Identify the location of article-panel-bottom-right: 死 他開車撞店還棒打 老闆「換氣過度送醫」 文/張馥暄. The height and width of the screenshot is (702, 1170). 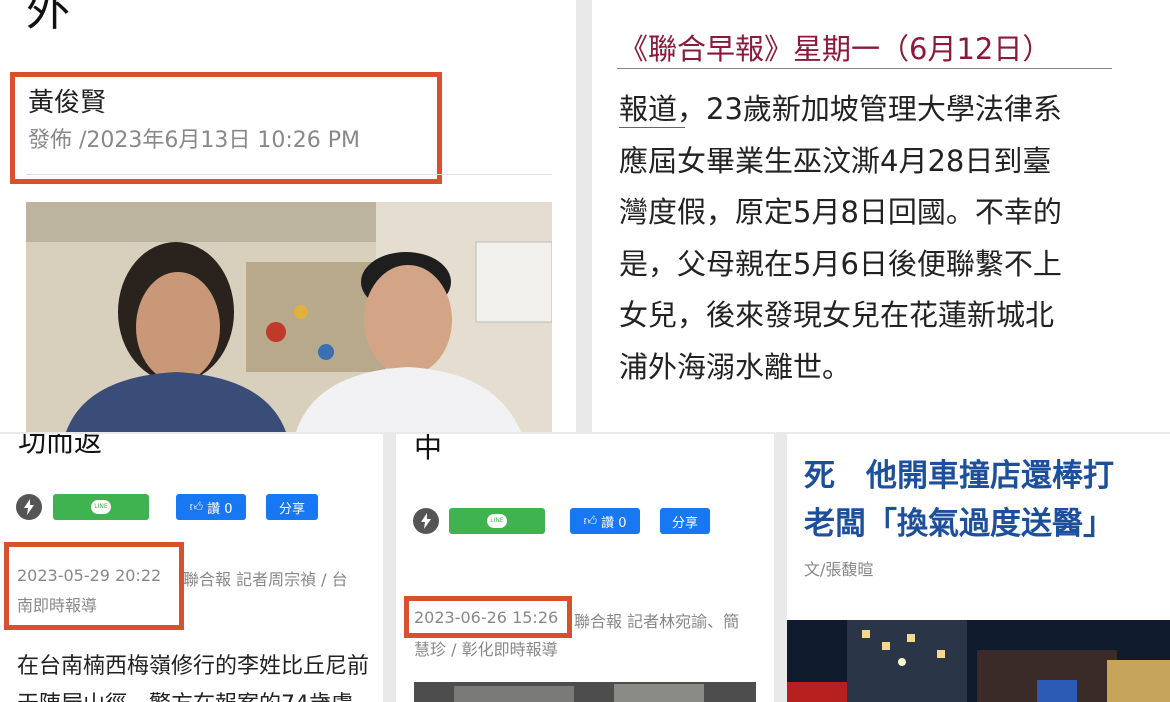
(978, 568).